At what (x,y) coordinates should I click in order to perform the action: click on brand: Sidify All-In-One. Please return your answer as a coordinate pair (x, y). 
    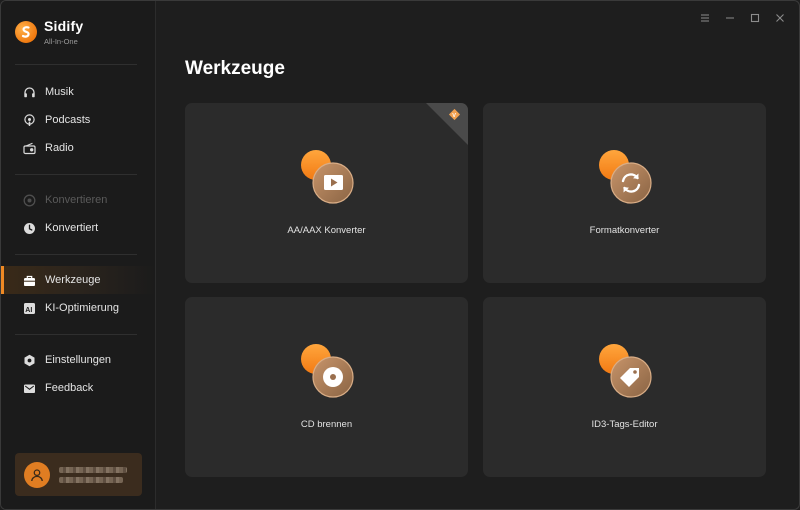
    Looking at the image, I should click on (49, 32).